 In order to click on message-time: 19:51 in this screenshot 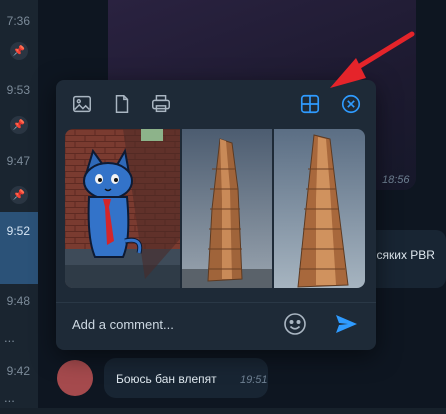, I will do `click(254, 380)`.